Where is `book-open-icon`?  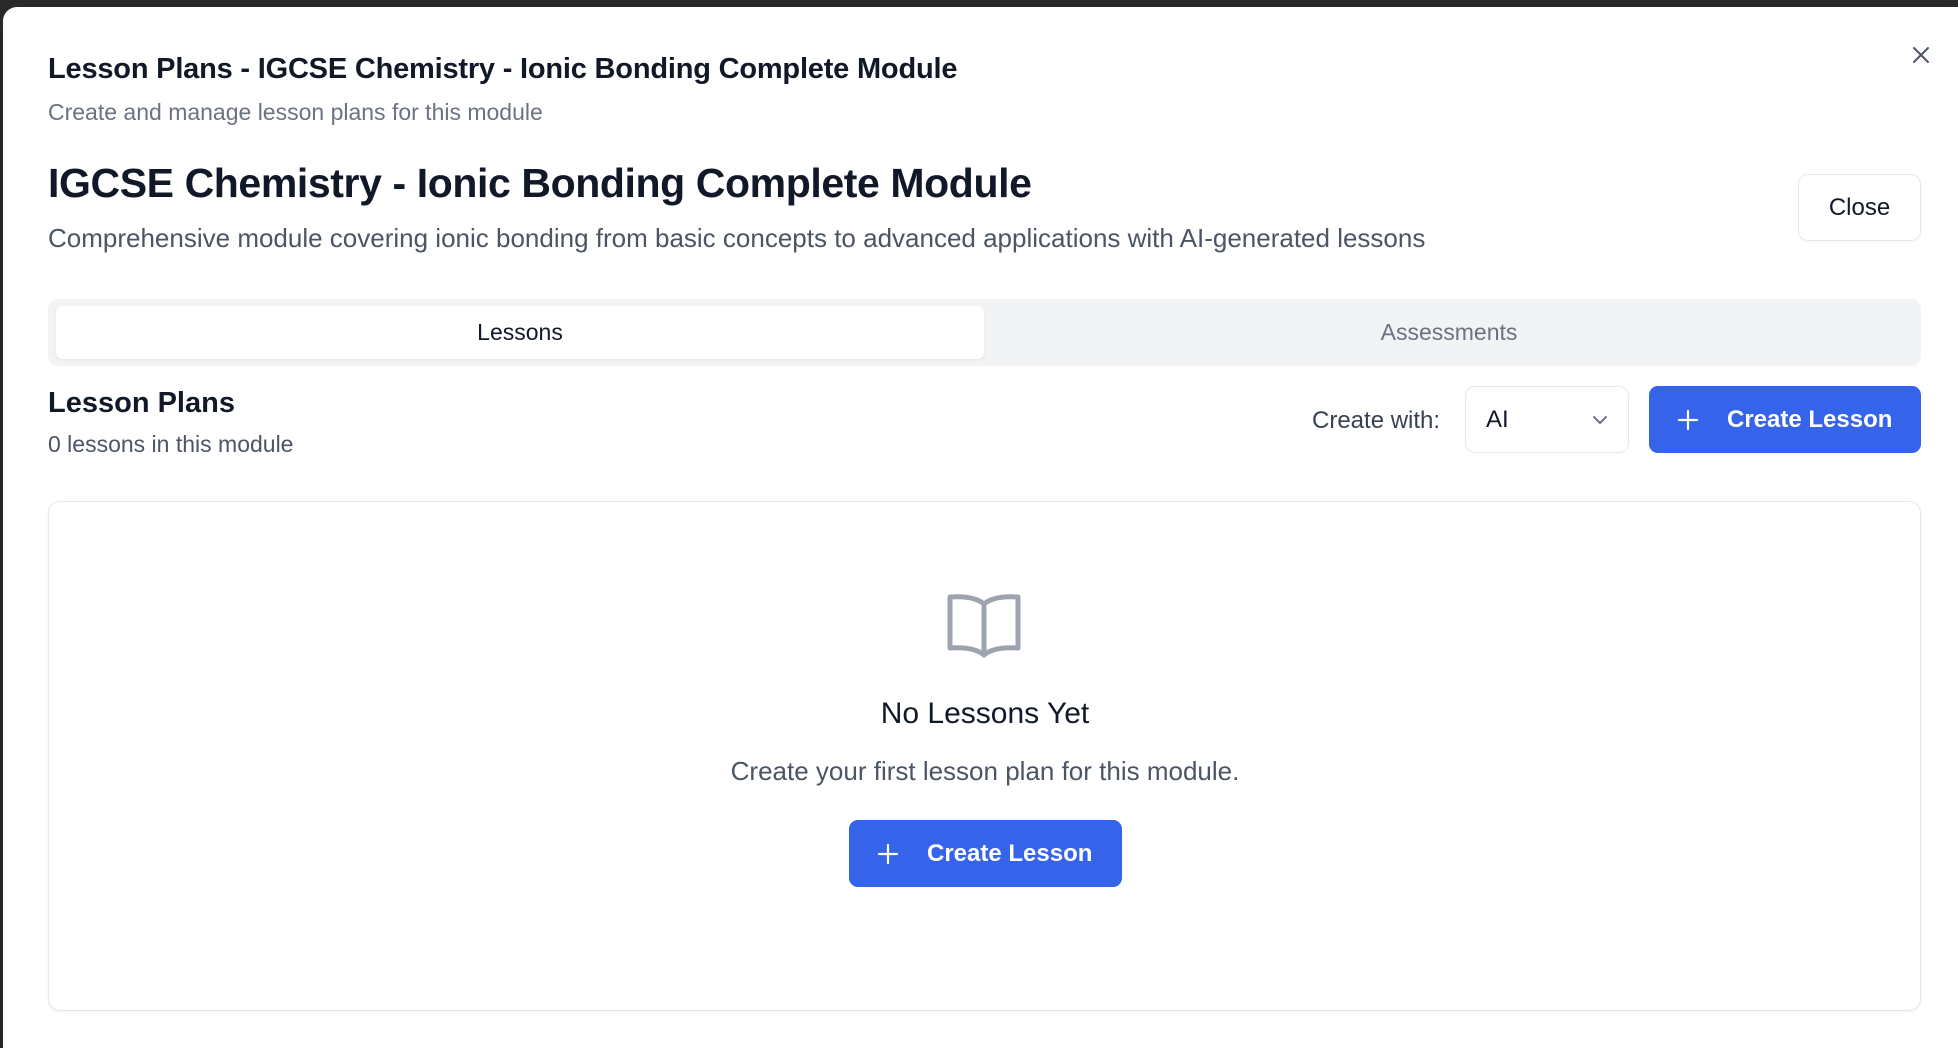
book-open-icon is located at coordinates (984, 625).